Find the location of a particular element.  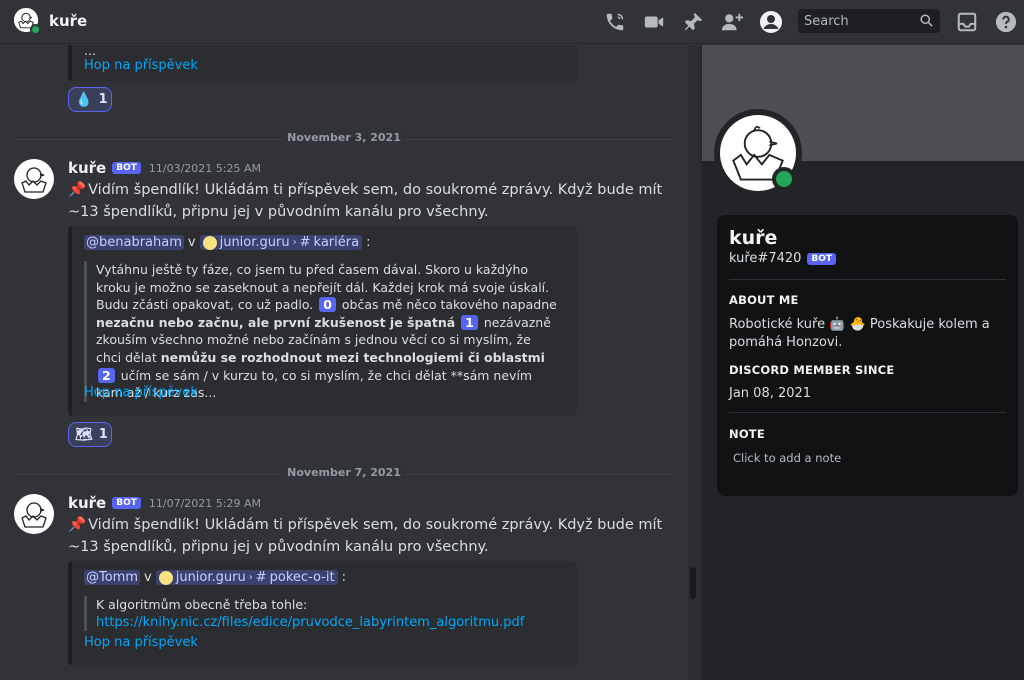

message-header: kuře BOT 11/03/2021 5:25 AM is located at coordinates (164, 168).